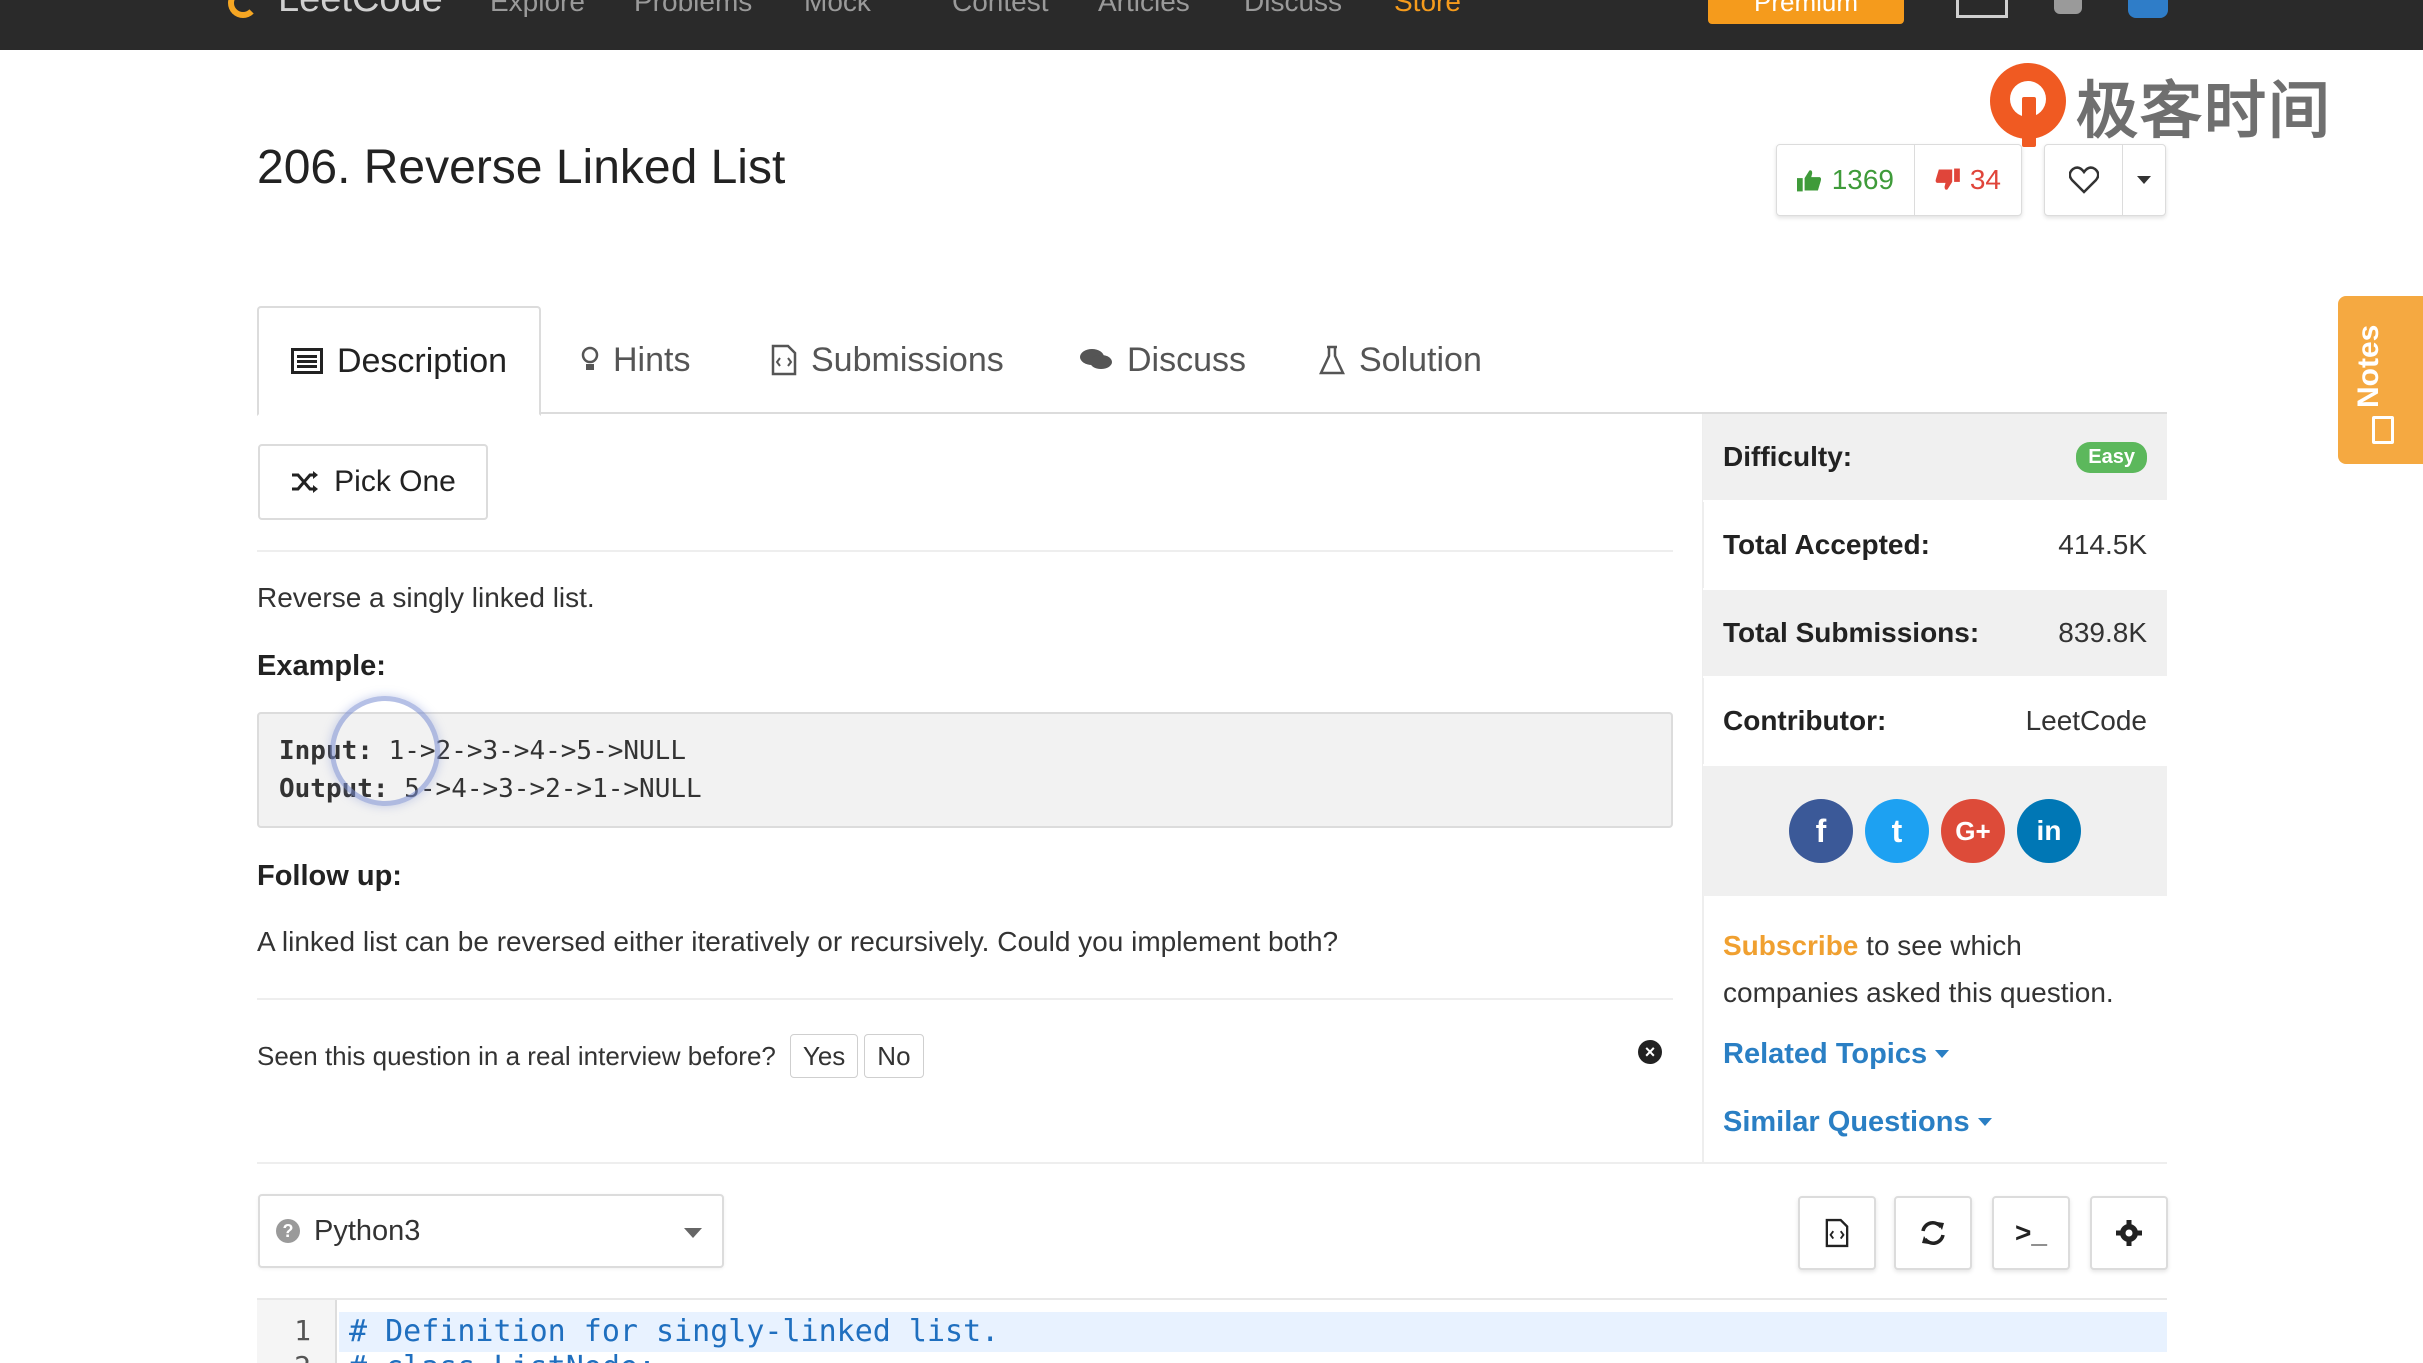 The image size is (2423, 1363). I want to click on difficulty-row: Difficulty: Easy, so click(1935, 458).